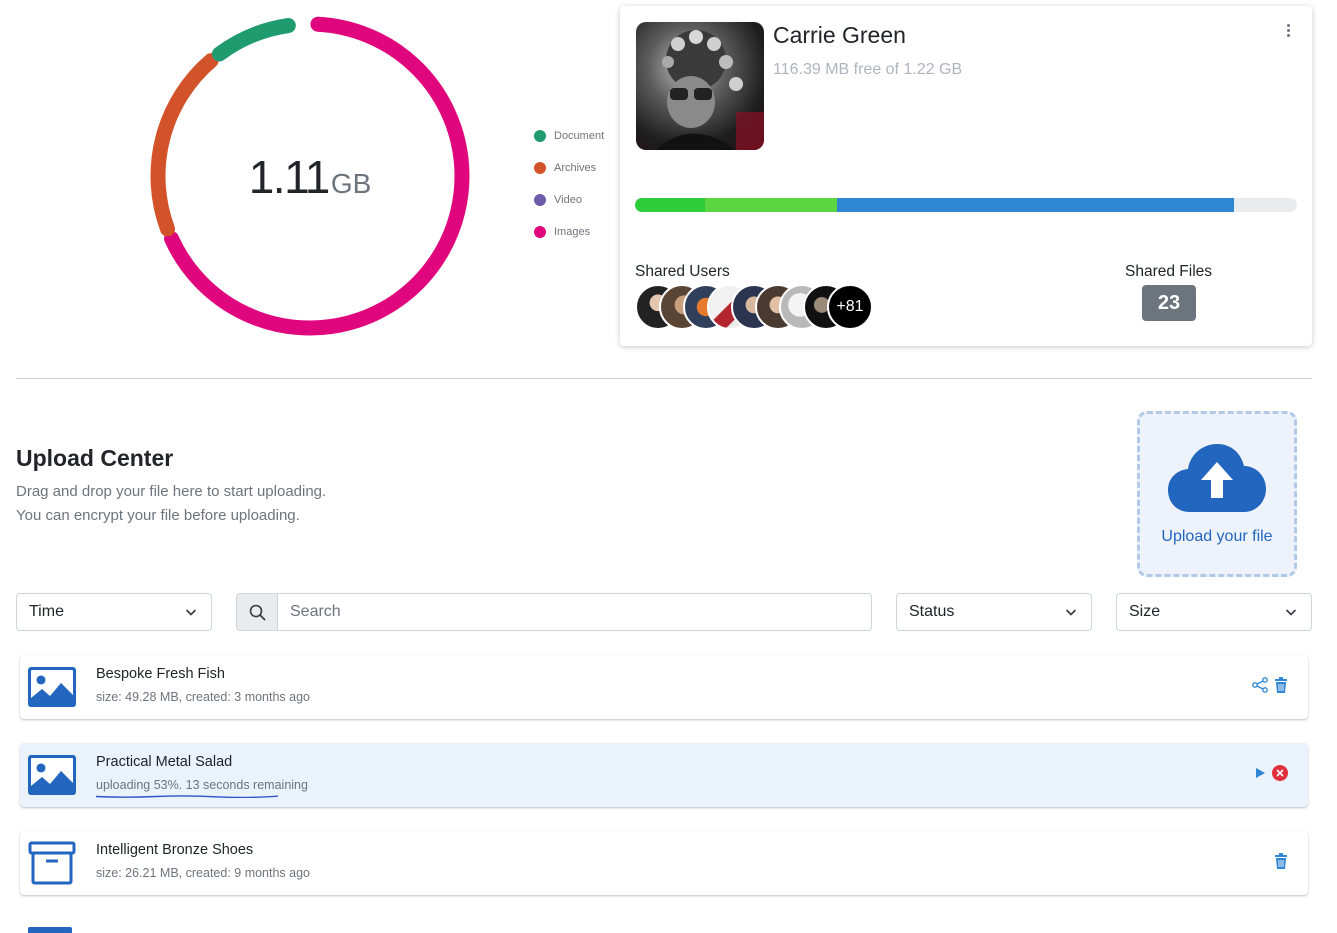 This screenshot has height=933, width=1337. What do you see at coordinates (351, 183) in the screenshot?
I see `storage-total-unit: GB` at bounding box center [351, 183].